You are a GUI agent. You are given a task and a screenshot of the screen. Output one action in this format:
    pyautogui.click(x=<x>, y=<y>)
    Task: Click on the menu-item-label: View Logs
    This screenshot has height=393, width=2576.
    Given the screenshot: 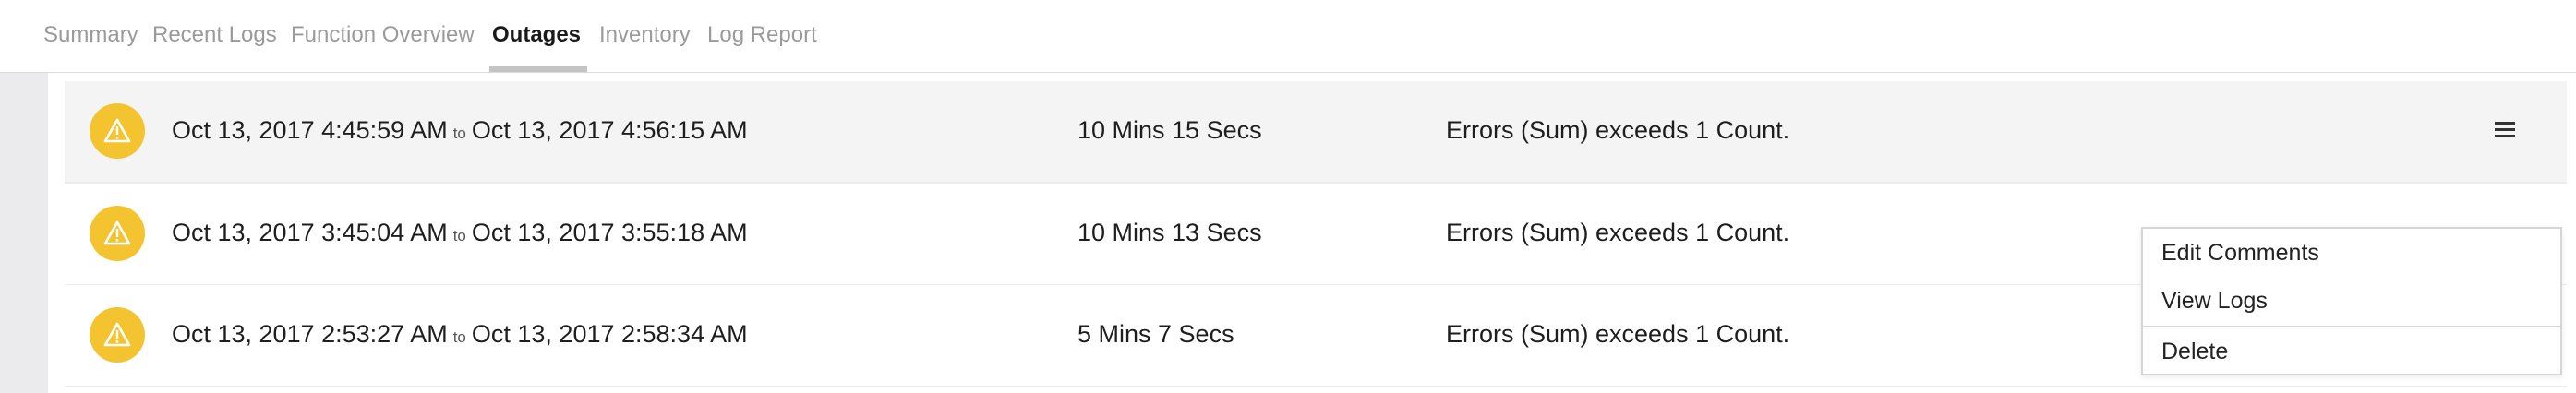 What is the action you would take?
    pyautogui.click(x=2214, y=301)
    